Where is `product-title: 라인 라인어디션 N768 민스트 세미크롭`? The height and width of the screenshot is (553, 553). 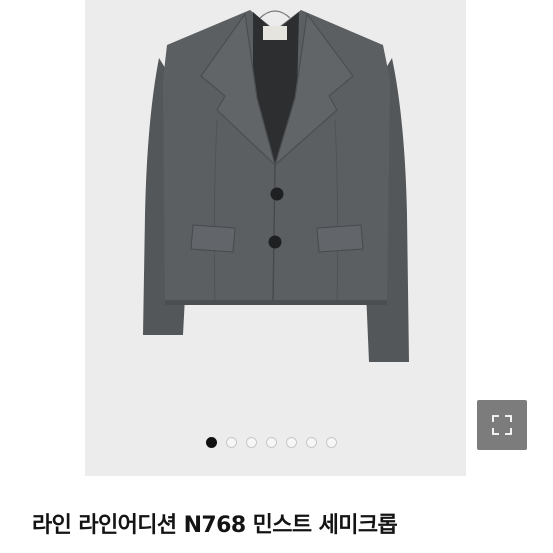 product-title: 라인 라인어디션 N768 민스트 세미크롭 is located at coordinates (215, 525).